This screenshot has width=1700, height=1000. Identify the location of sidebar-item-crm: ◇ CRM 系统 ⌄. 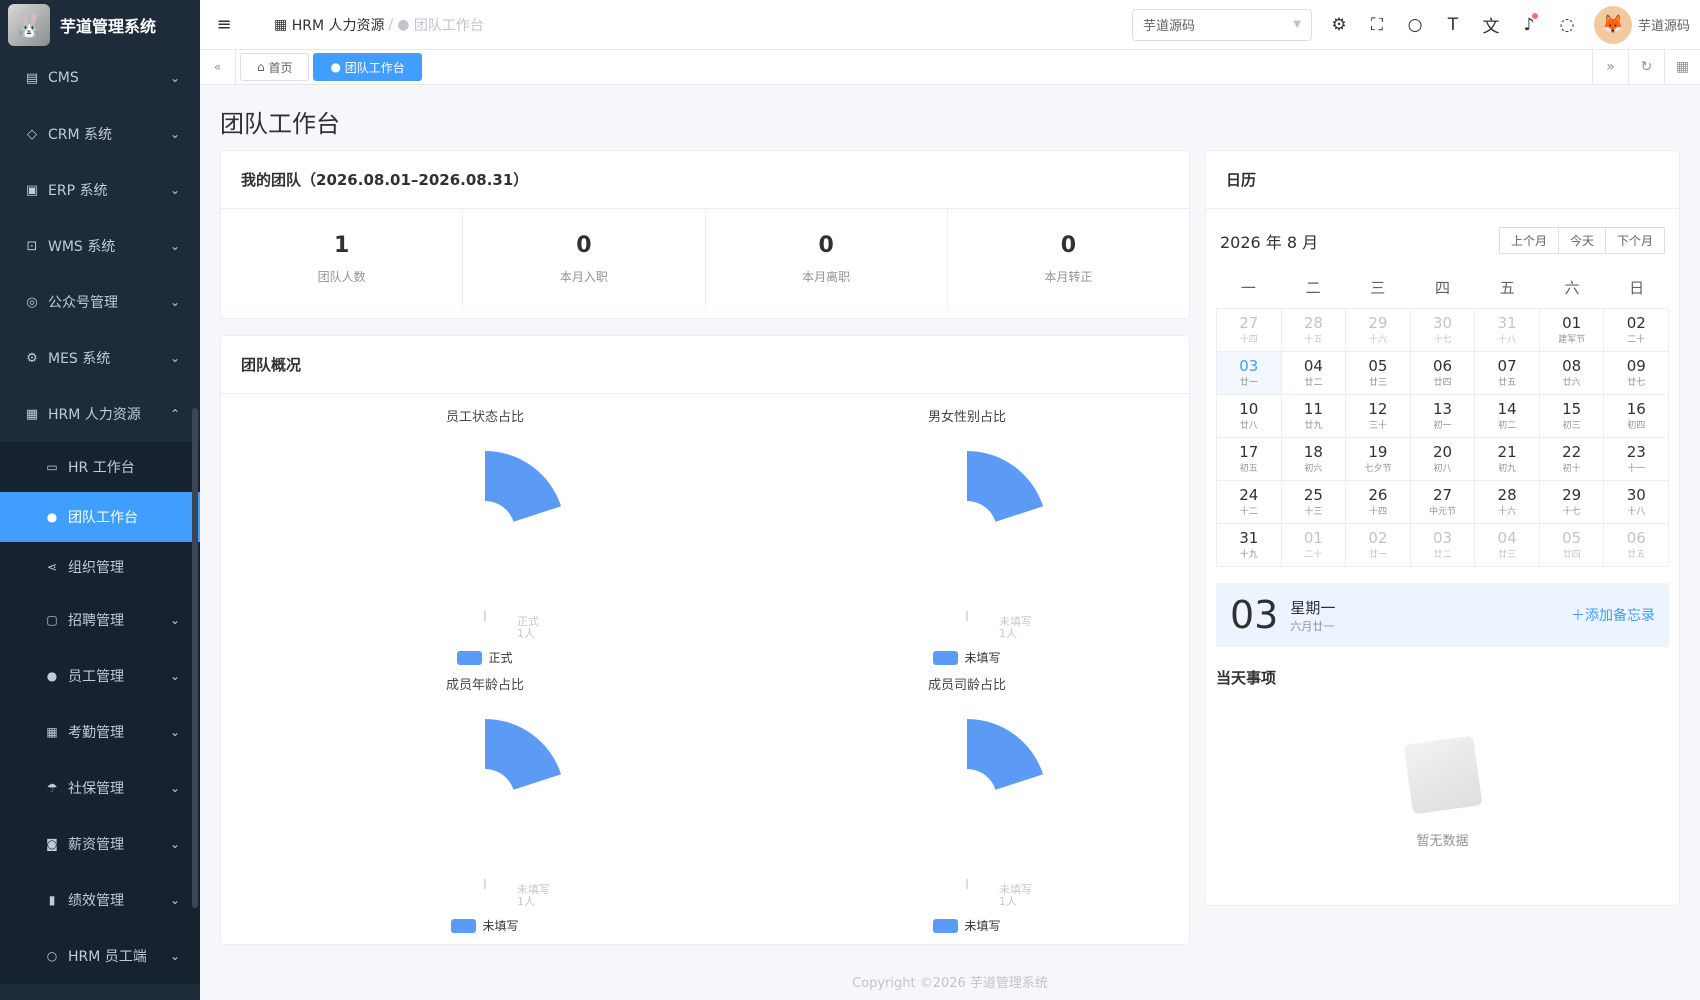
(100, 134).